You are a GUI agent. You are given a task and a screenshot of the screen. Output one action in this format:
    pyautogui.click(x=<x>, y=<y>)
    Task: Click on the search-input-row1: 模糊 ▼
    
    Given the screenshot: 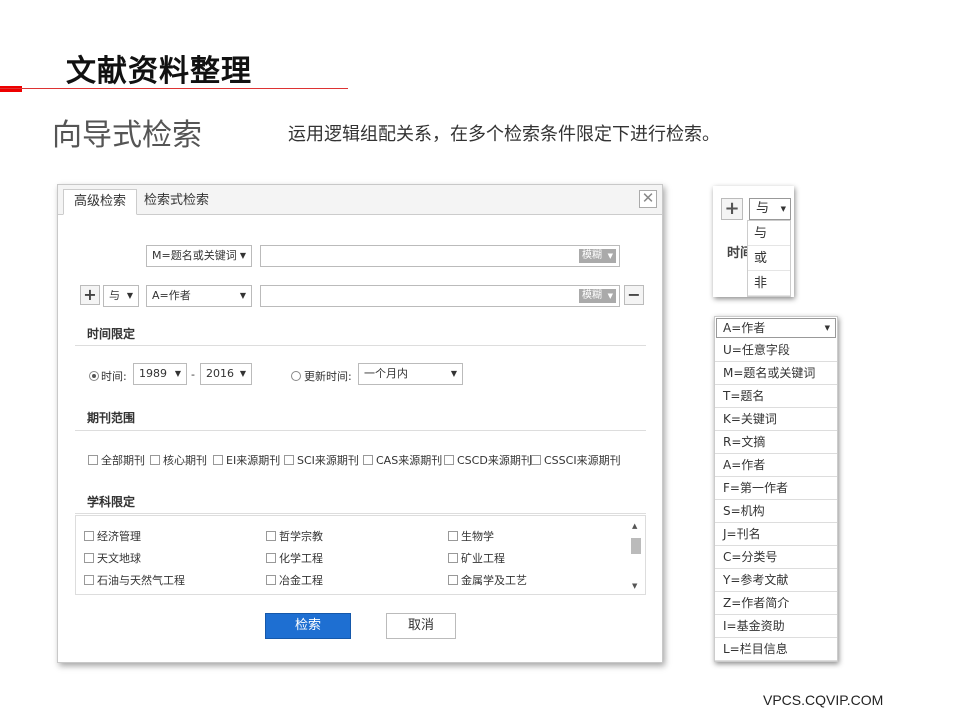 What is the action you would take?
    pyautogui.click(x=440, y=256)
    